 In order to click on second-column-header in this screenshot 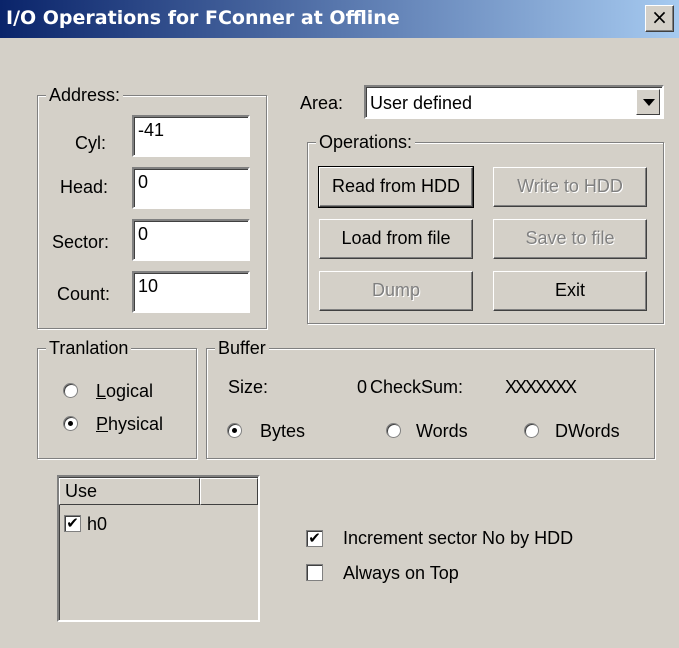, I will do `click(229, 491)`.